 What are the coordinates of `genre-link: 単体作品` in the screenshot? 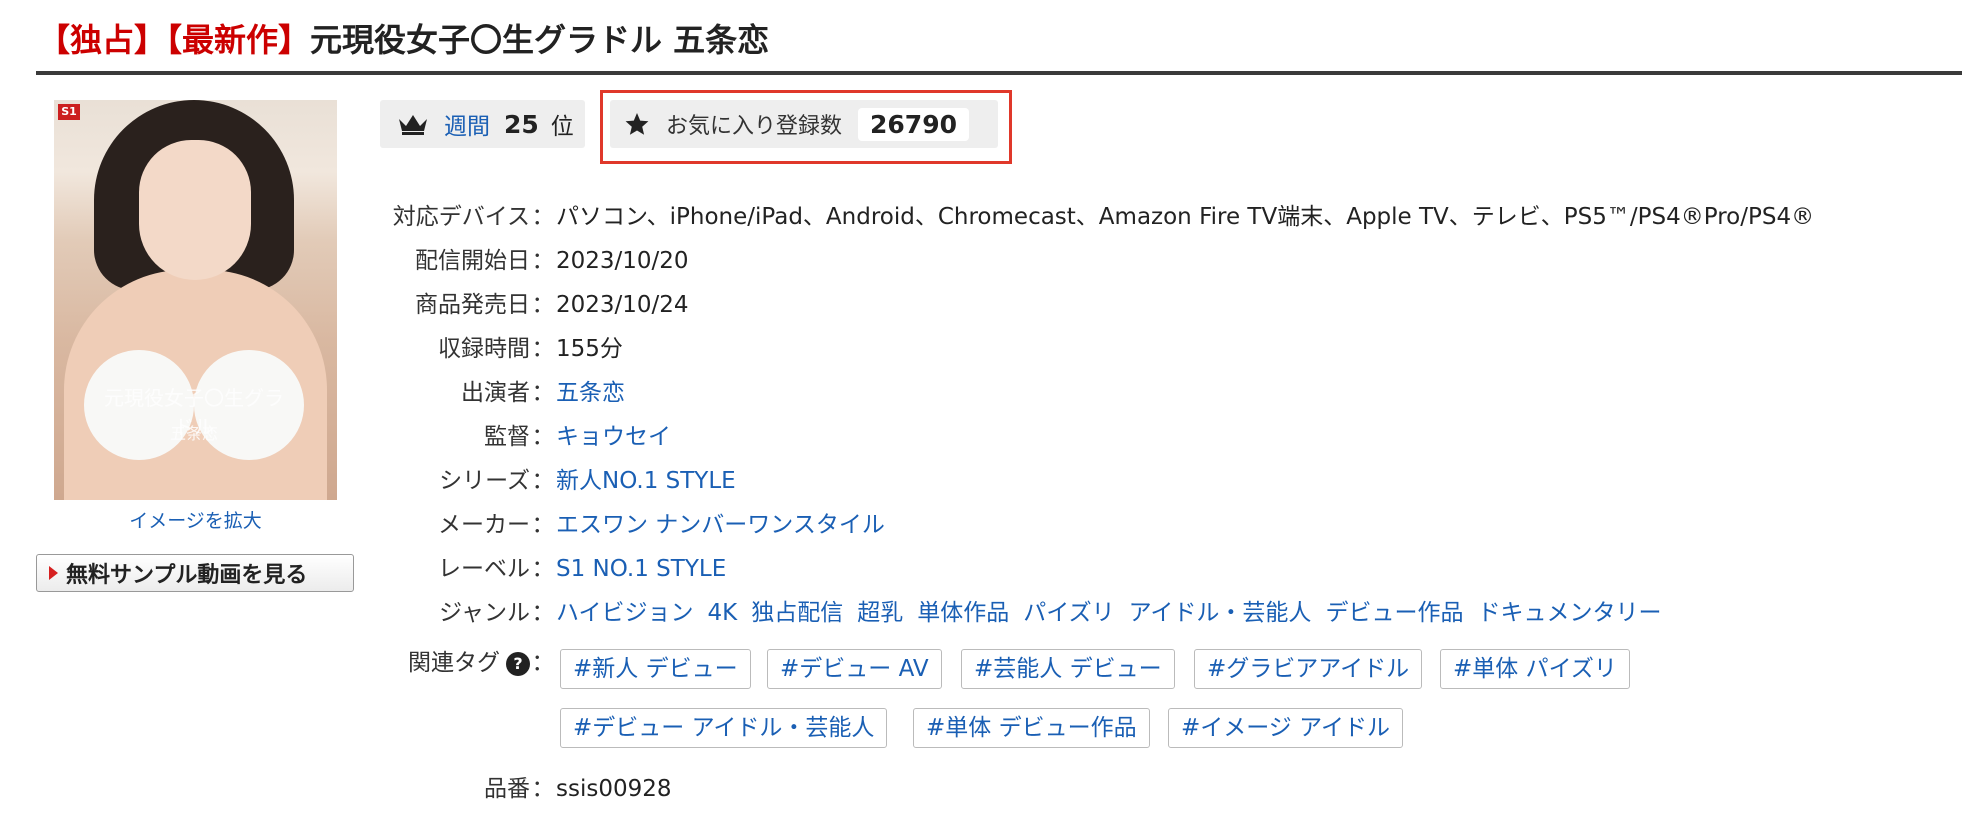 It's located at (963, 613).